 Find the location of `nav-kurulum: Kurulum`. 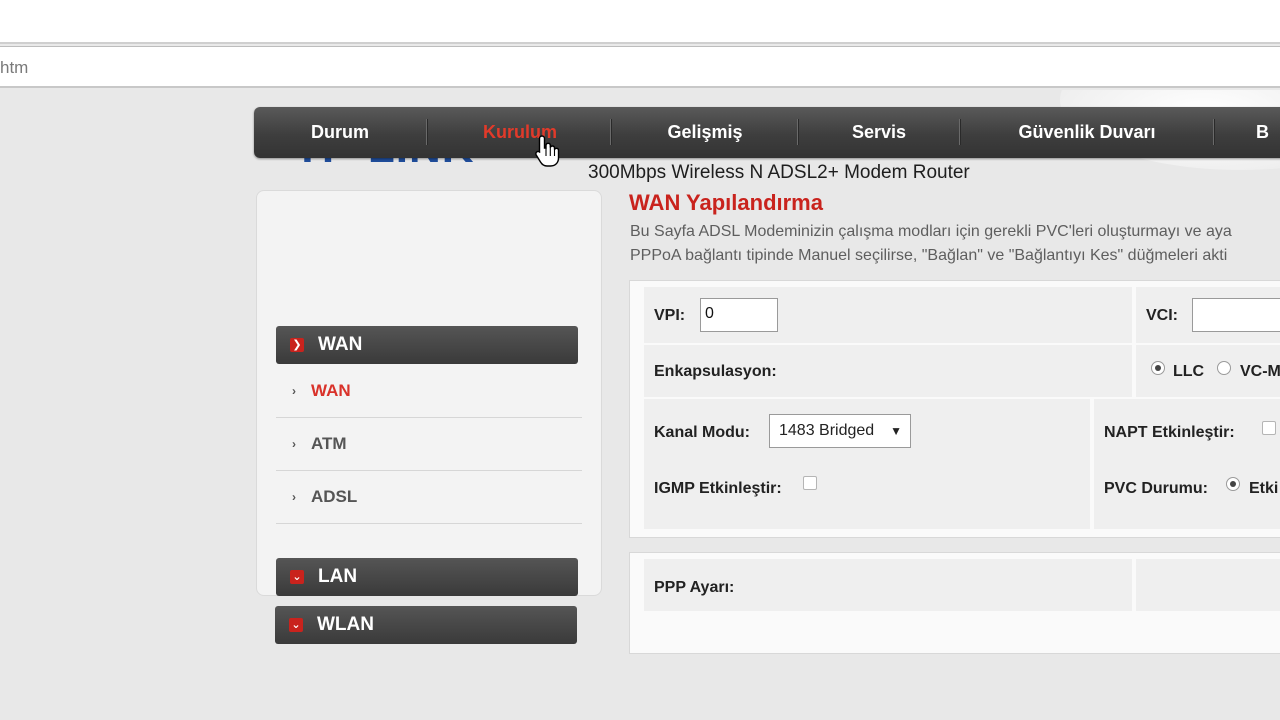

nav-kurulum: Kurulum is located at coordinates (520, 132).